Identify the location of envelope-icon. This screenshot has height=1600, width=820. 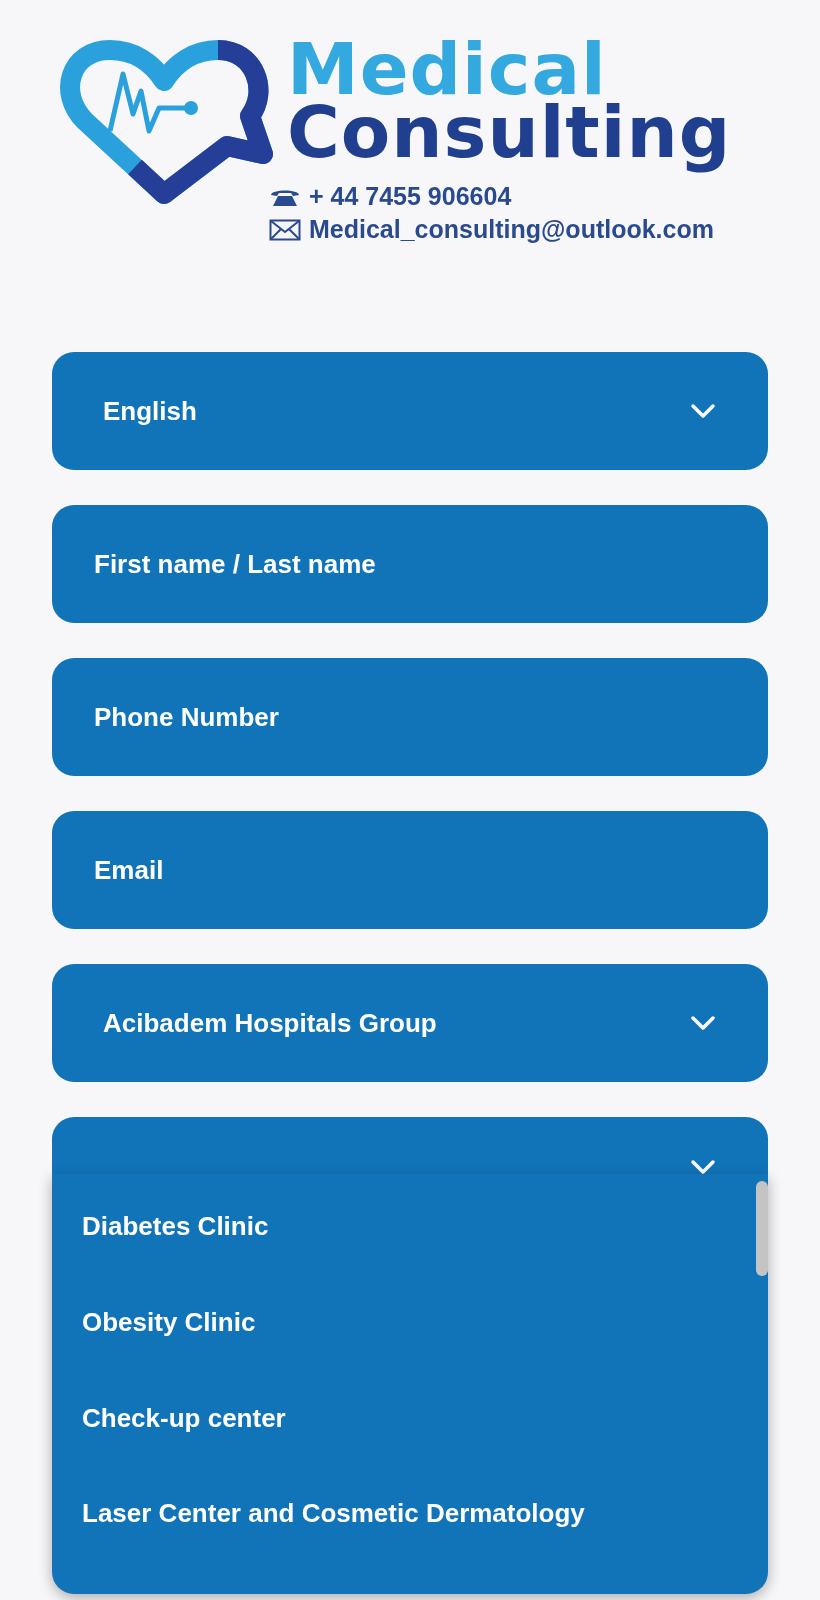
(285, 229).